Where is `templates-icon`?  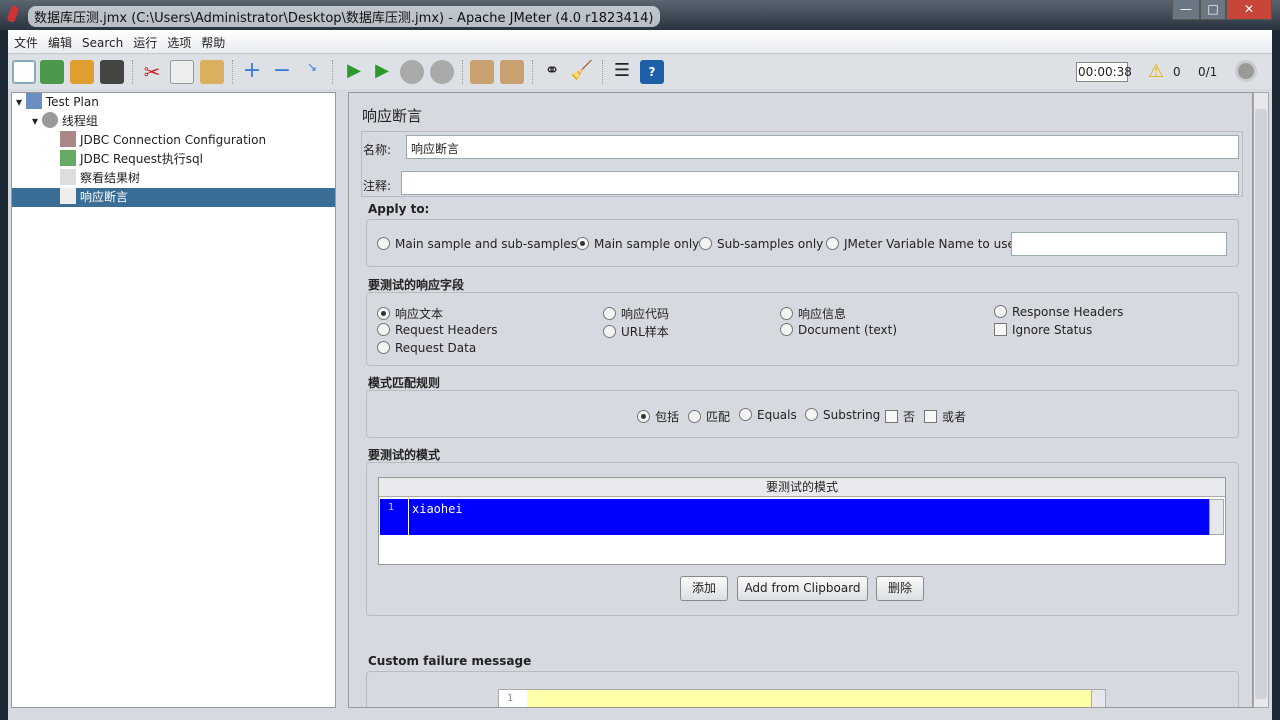
templates-icon is located at coordinates (52, 72).